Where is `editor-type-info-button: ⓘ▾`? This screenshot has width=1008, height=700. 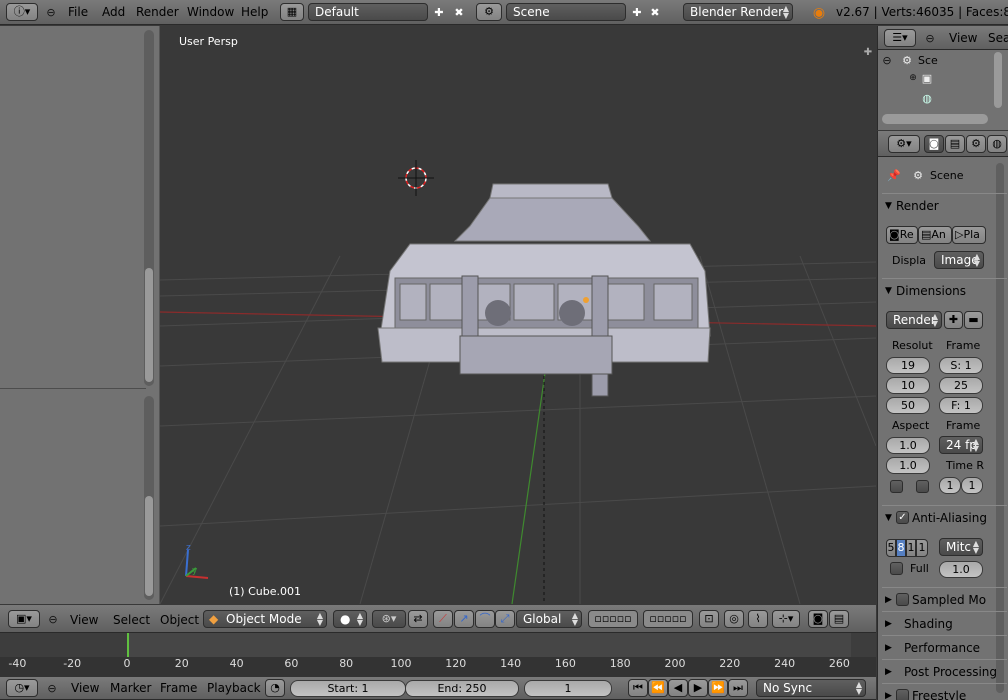 editor-type-info-button: ⓘ▾ is located at coordinates (22, 12).